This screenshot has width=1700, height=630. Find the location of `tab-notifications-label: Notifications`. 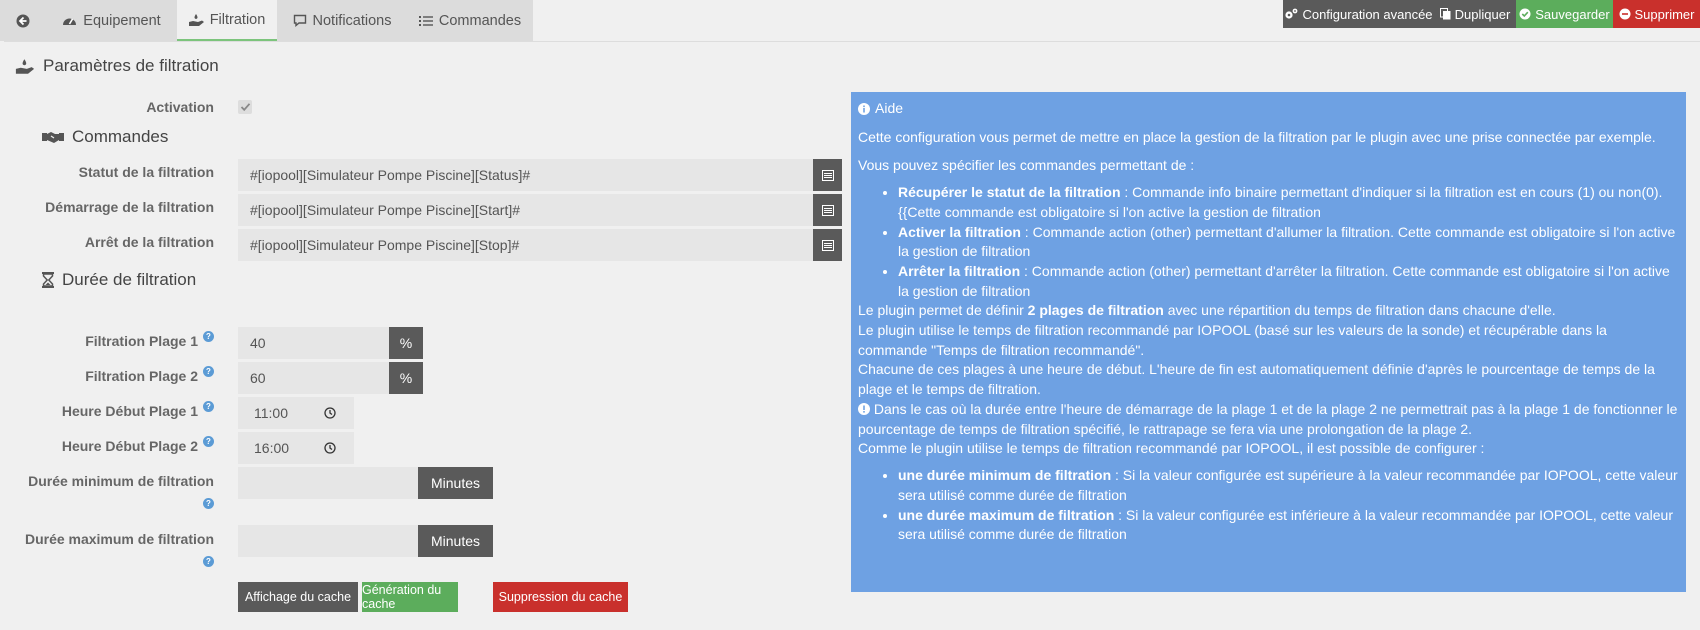

tab-notifications-label: Notifications is located at coordinates (352, 20).